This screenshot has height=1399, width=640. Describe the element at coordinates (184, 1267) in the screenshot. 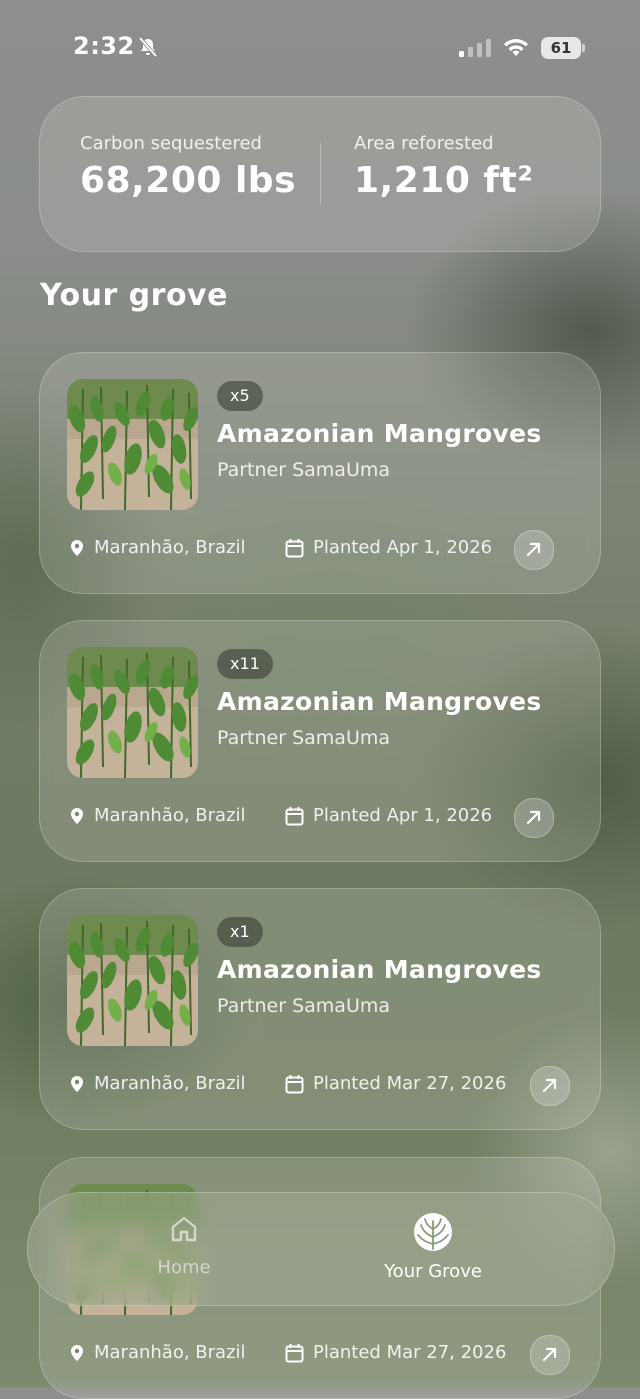

I see `tab-home-label: Home` at that location.